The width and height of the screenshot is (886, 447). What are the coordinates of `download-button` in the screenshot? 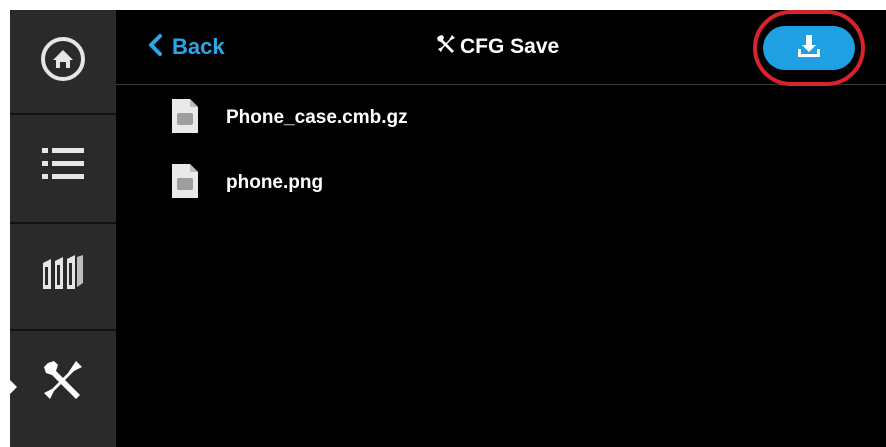 It's located at (809, 48).